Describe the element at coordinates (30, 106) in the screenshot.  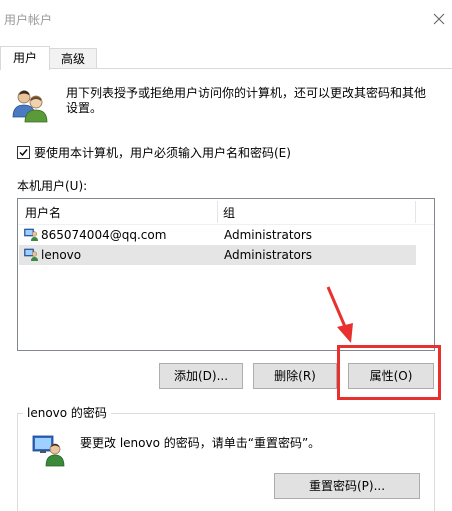
I see `users-icon` at that location.